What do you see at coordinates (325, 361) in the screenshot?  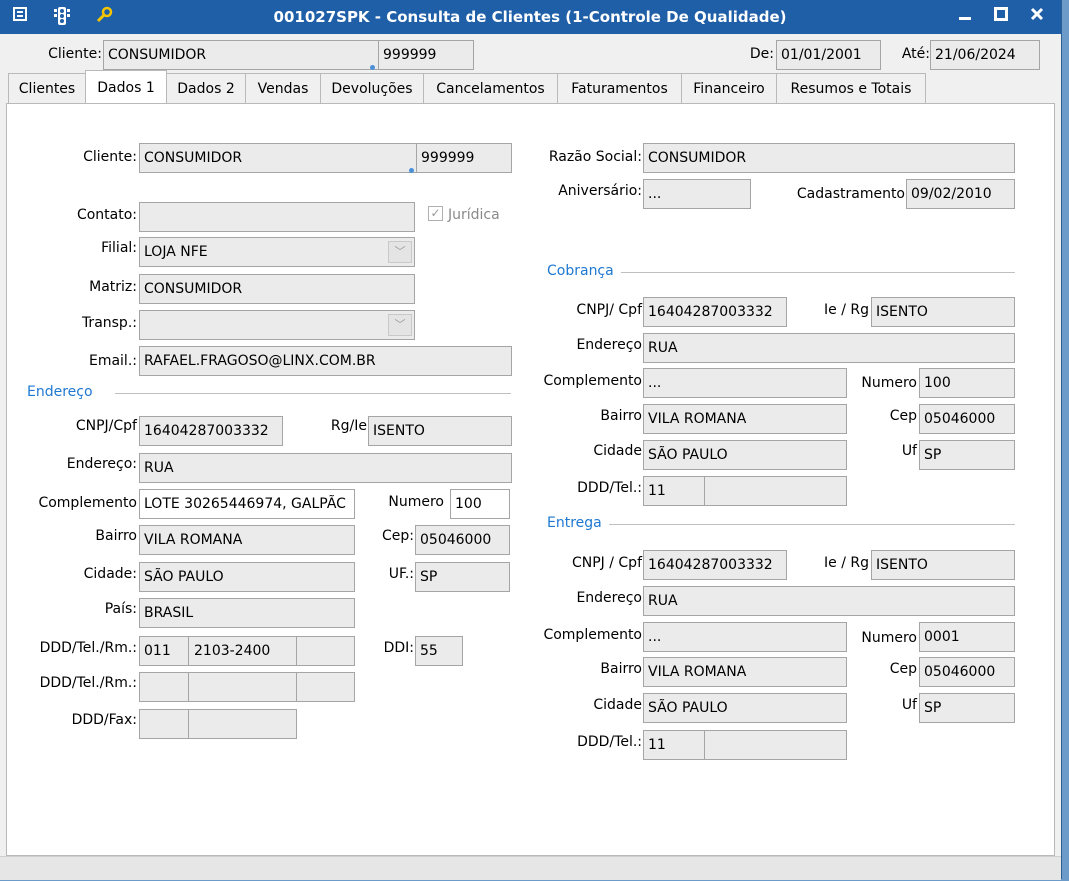 I see `email-field: RAFAEL.FRAGOSO@LINX.COM.BR` at bounding box center [325, 361].